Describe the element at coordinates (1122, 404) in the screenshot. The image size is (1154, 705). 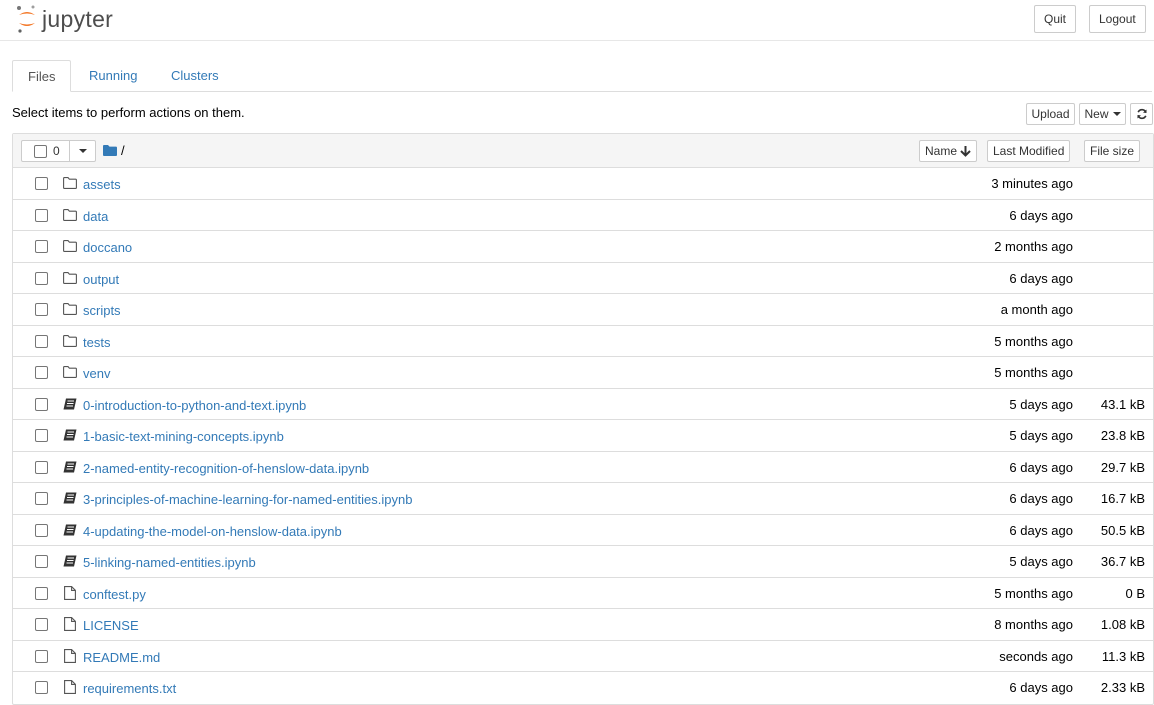
I see `file-size: 43.1 kB` at that location.